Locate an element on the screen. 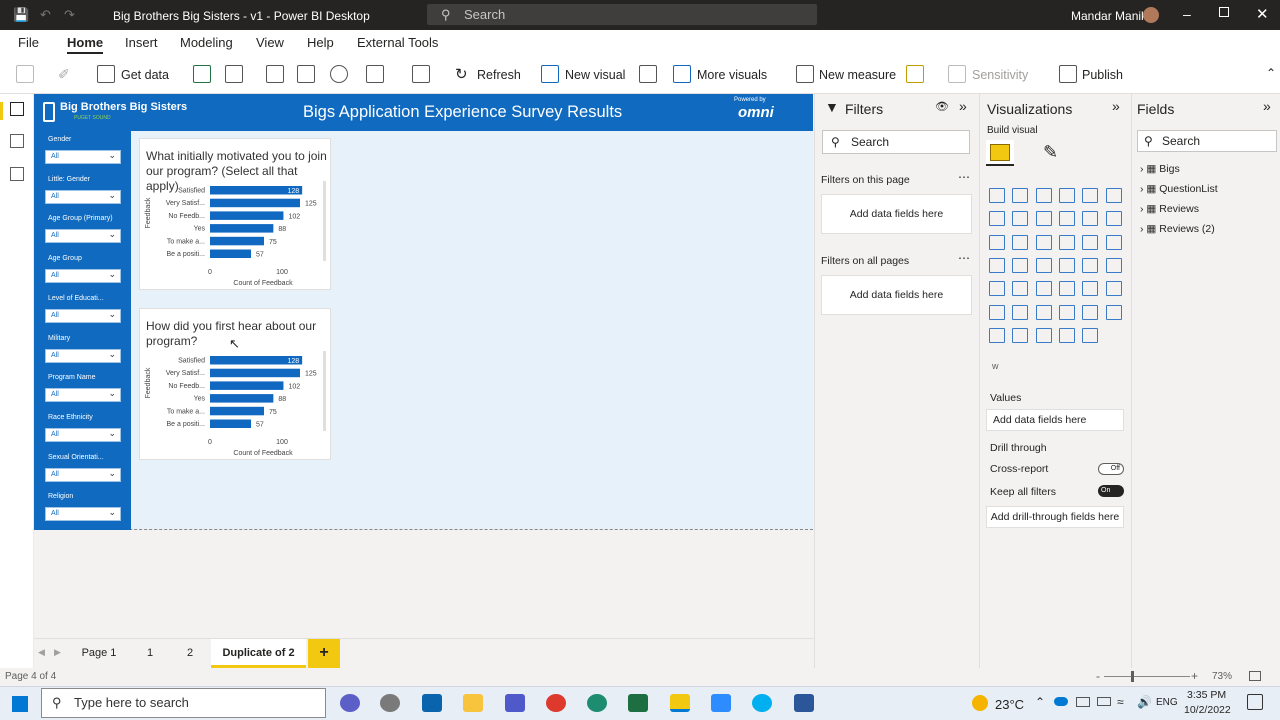 The width and height of the screenshot is (1280, 720). filters-all-drop: Add data fields here is located at coordinates (896, 295).